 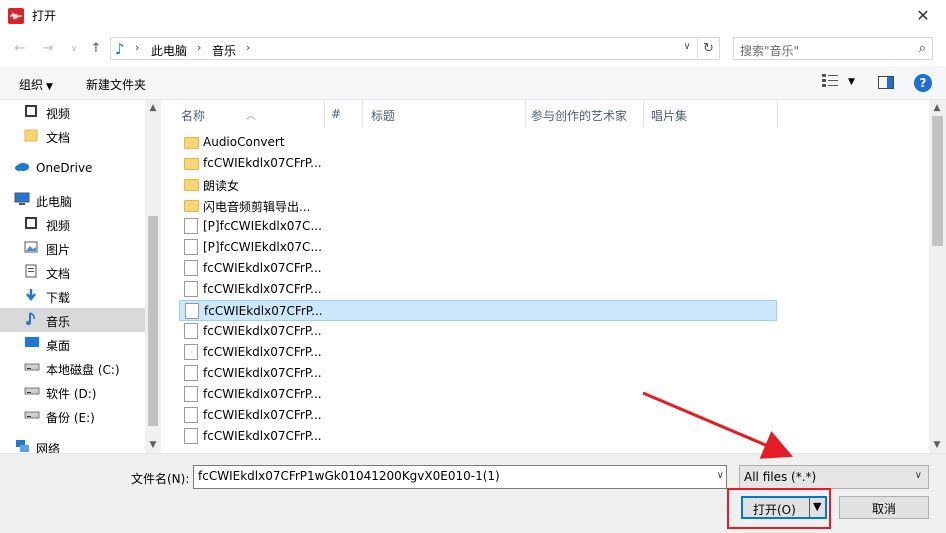 I want to click on nav-item-label: 本地磁盘 (C:), so click(x=83, y=370).